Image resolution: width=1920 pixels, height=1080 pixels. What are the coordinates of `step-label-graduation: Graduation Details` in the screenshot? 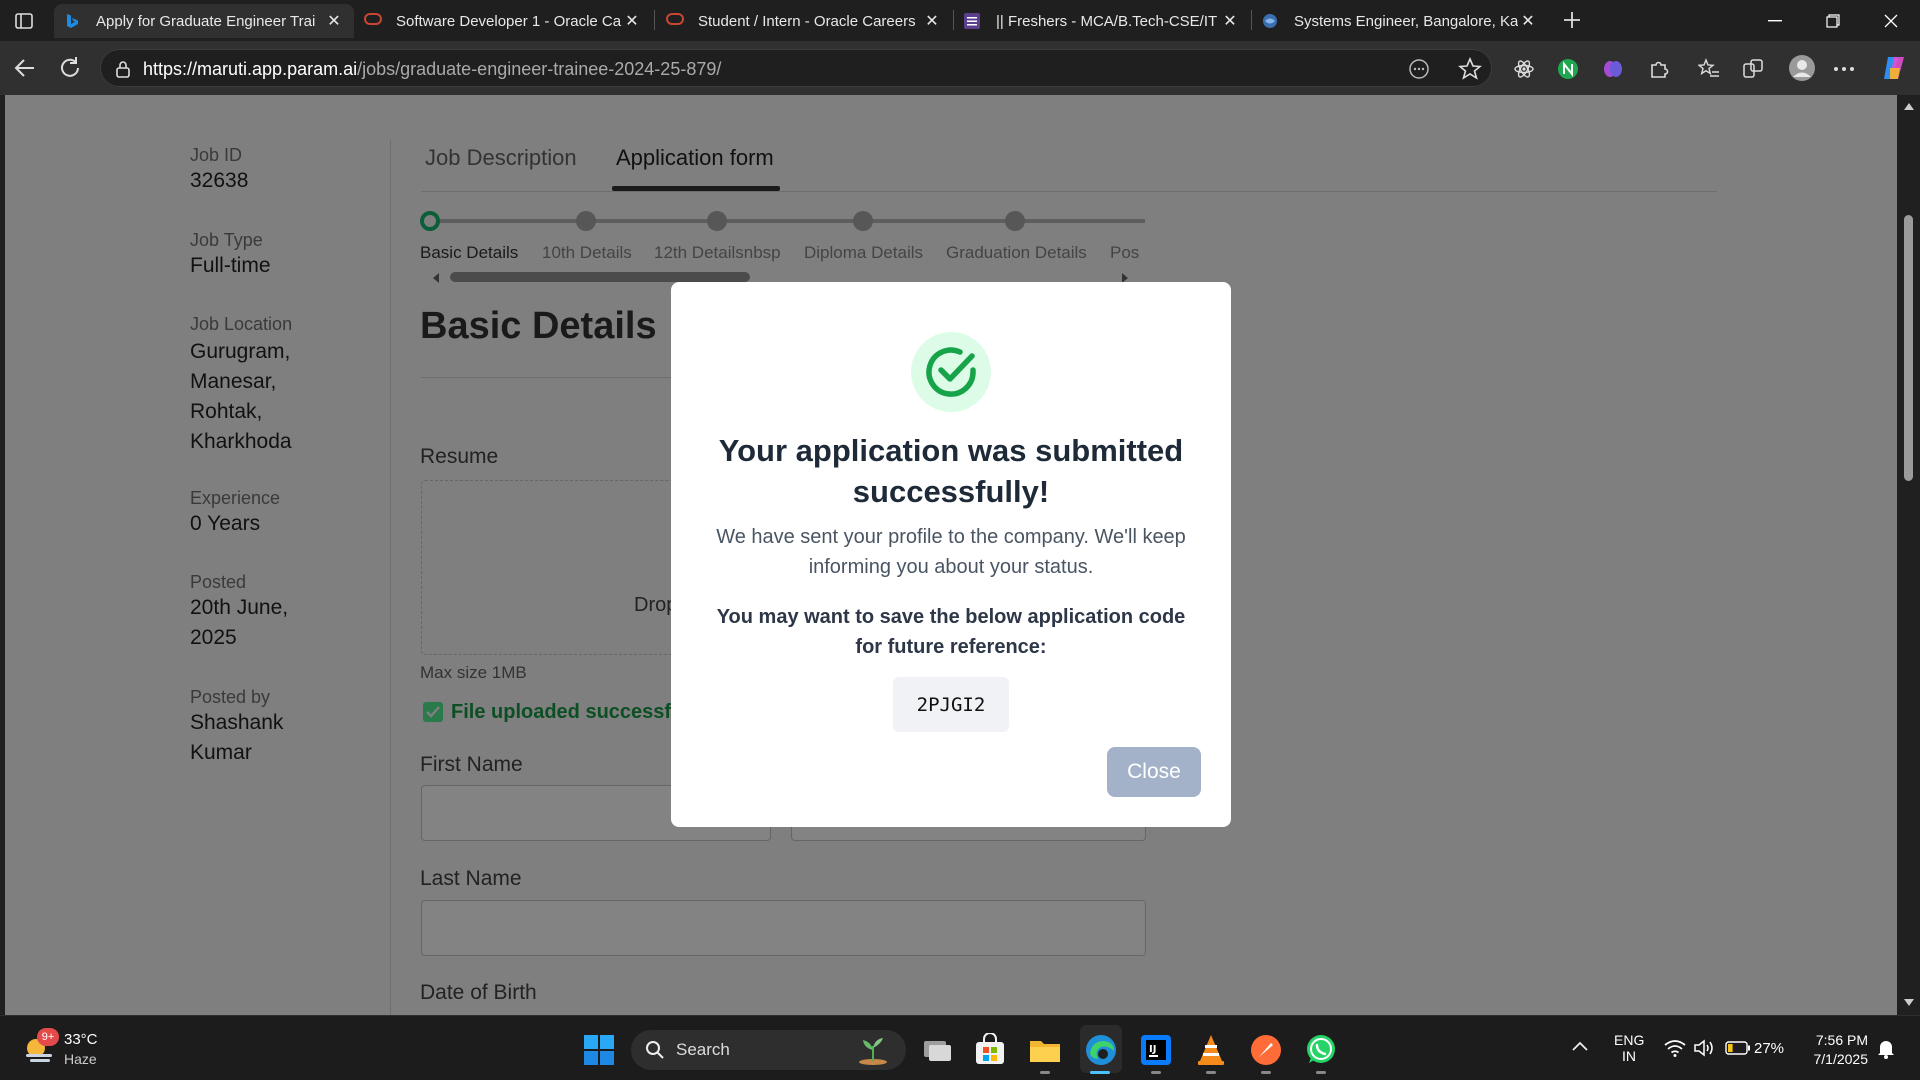 It's located at (1016, 253).